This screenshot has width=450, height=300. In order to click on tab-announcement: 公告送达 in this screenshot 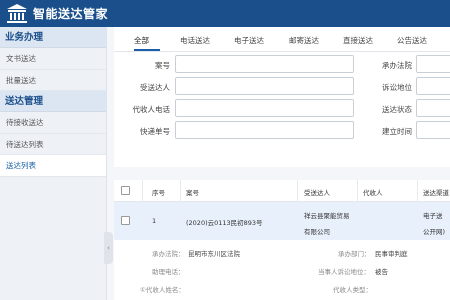, I will do `click(412, 40)`.